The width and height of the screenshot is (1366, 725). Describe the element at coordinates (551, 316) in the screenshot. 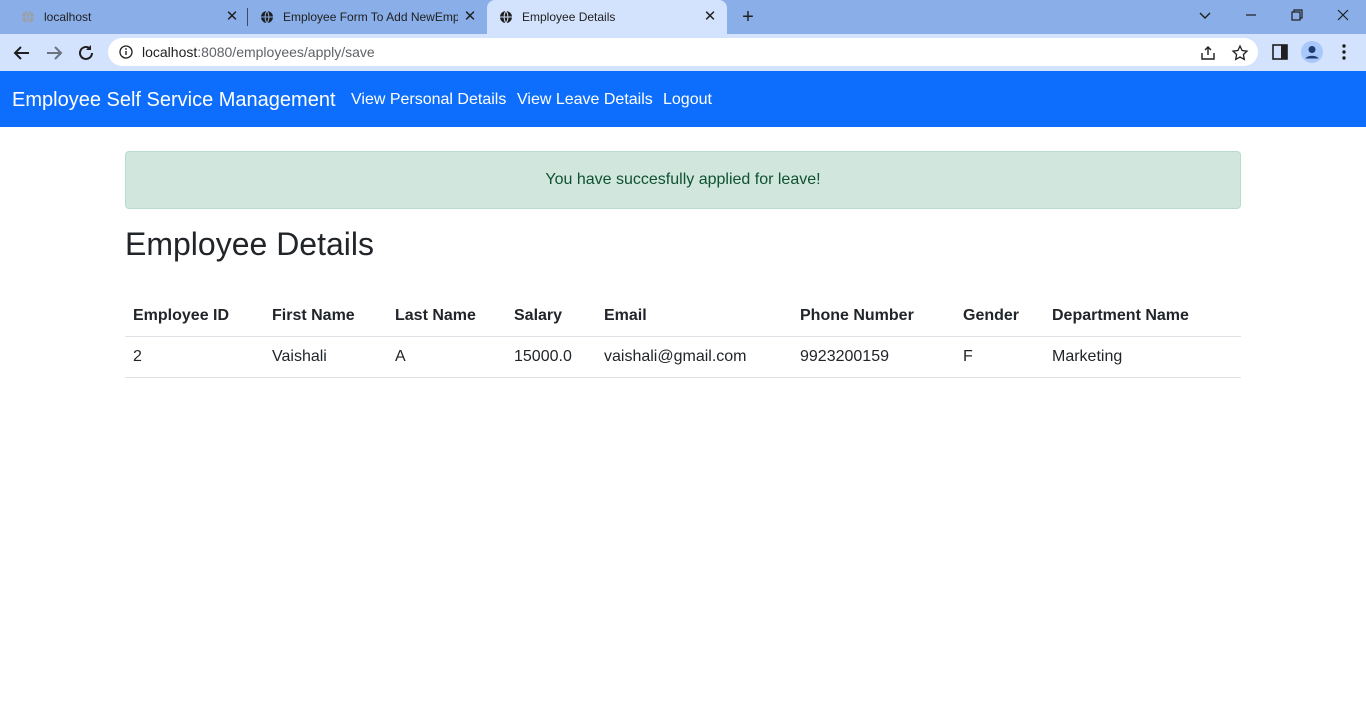

I see `column-header-salary: Salary` at that location.